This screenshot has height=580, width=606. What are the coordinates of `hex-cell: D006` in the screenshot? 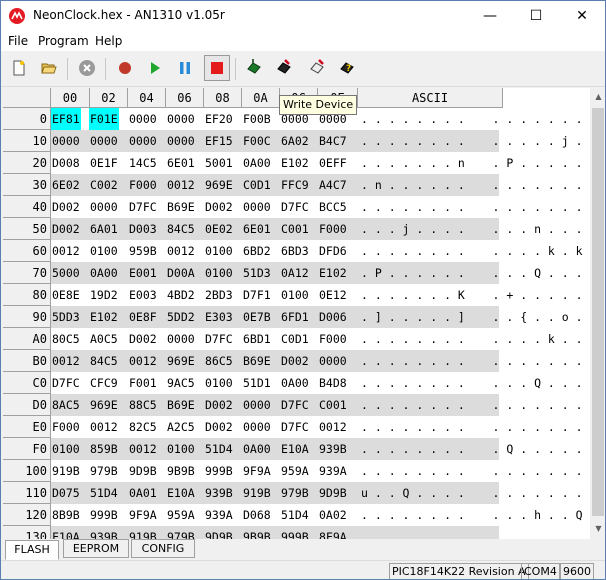 It's located at (333, 317).